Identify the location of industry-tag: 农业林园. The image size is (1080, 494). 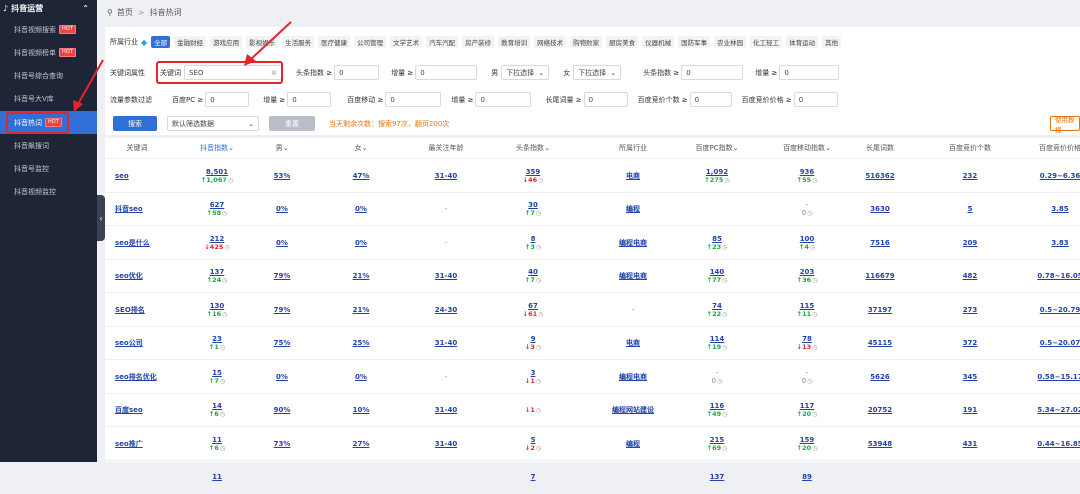
(730, 42).